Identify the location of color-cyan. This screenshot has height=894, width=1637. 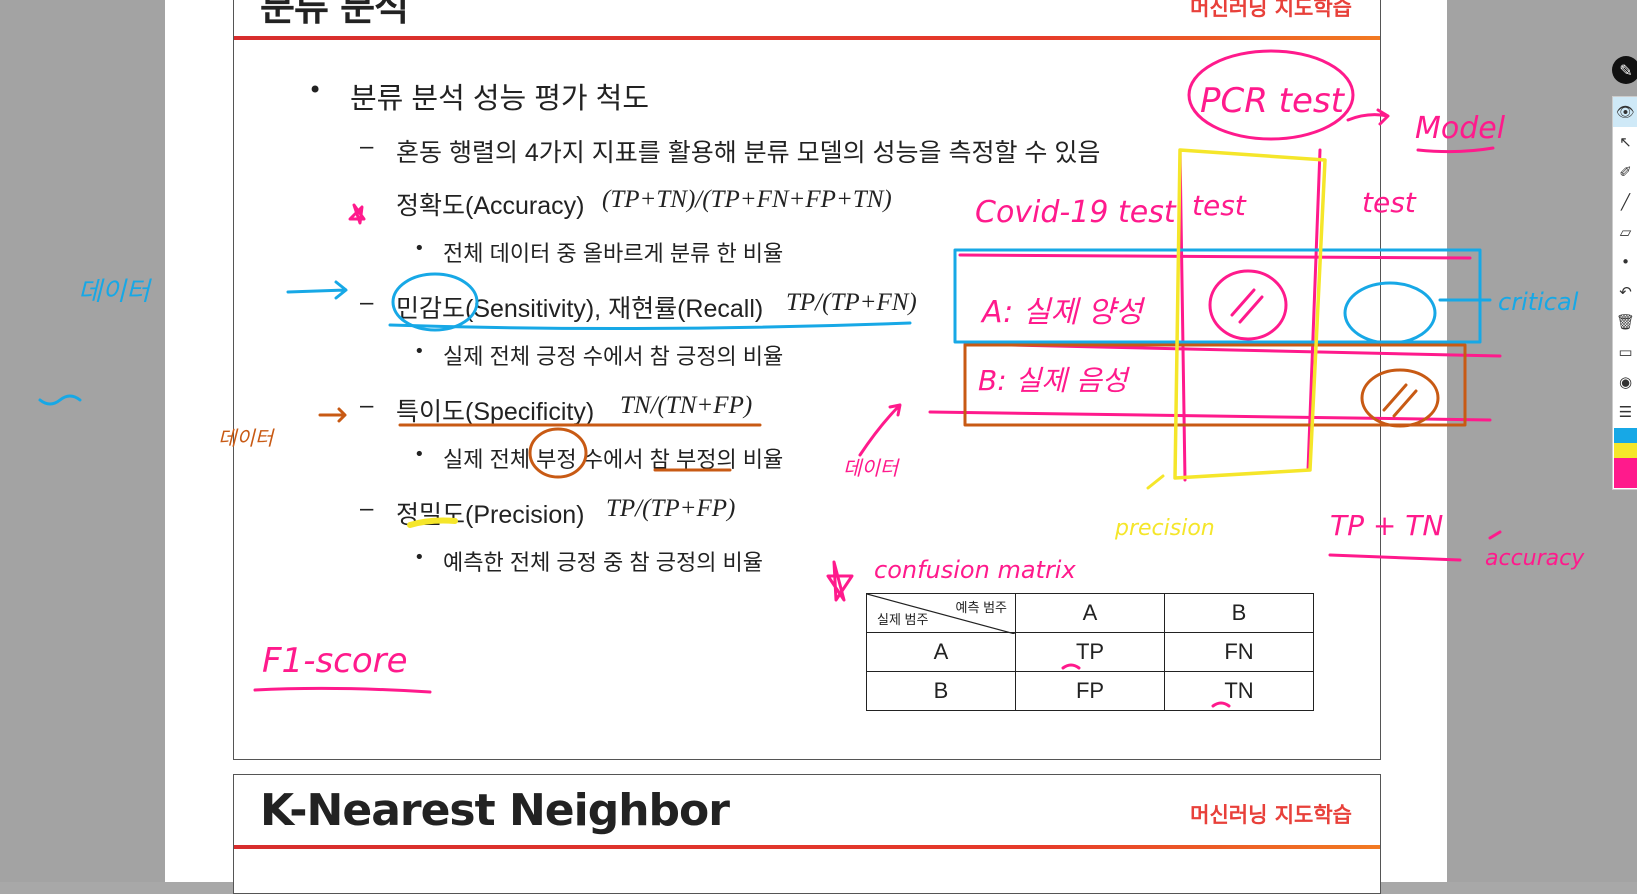
(1625, 435).